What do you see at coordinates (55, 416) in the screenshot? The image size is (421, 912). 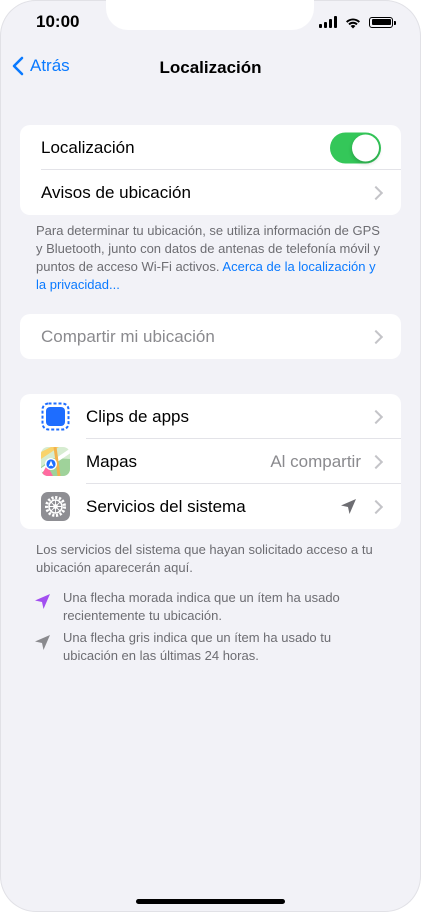 I see `app-clips-icon` at bounding box center [55, 416].